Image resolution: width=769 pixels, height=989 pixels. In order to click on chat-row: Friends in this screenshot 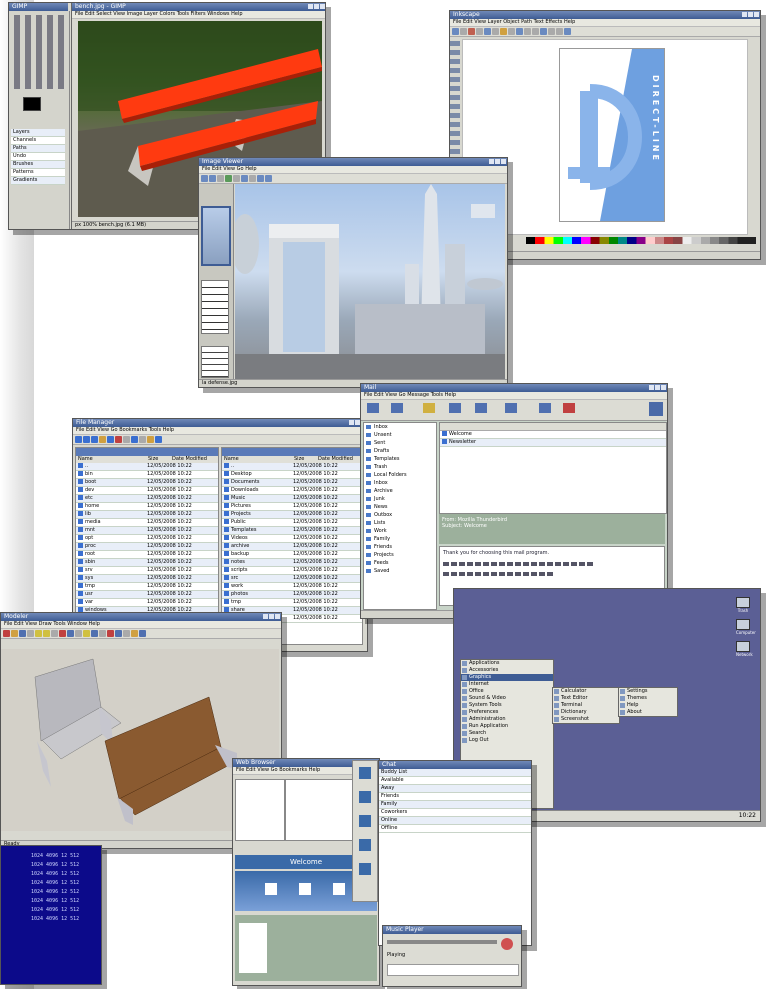, I will do `click(455, 797)`.